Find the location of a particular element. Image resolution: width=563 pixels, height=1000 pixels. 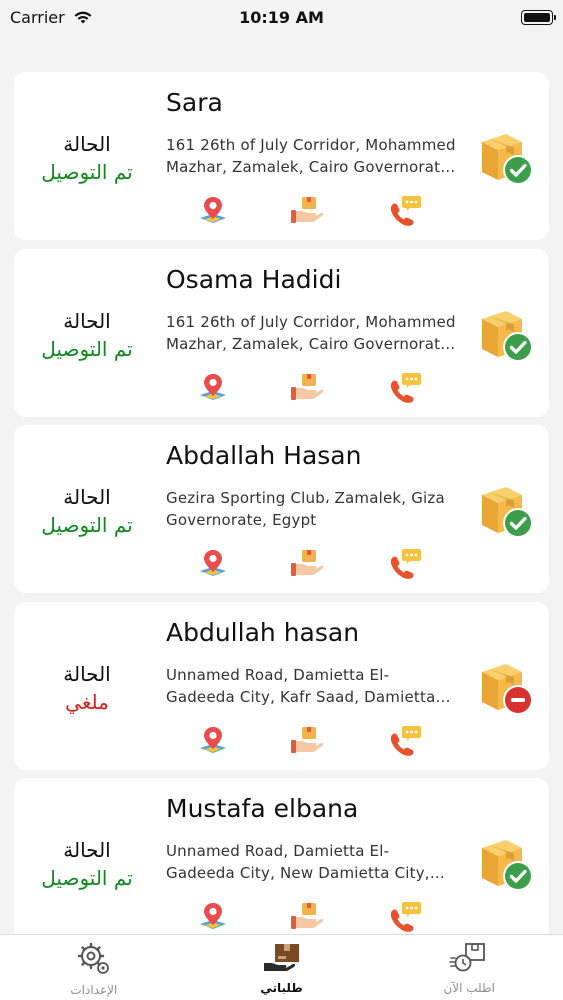

battery-icon is located at coordinates (538, 17).